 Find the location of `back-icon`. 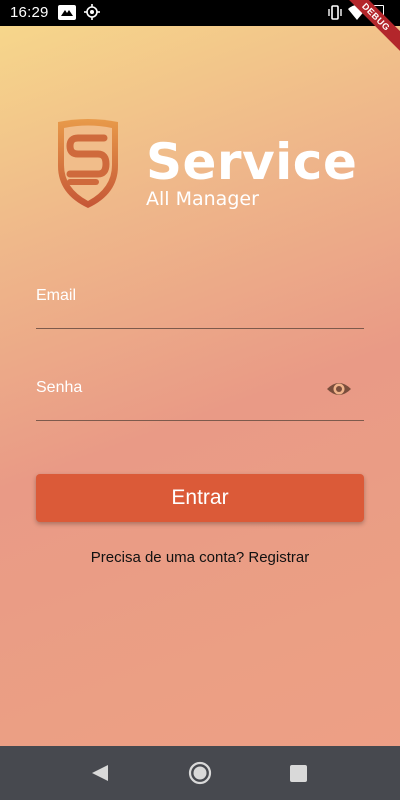

back-icon is located at coordinates (100, 773).